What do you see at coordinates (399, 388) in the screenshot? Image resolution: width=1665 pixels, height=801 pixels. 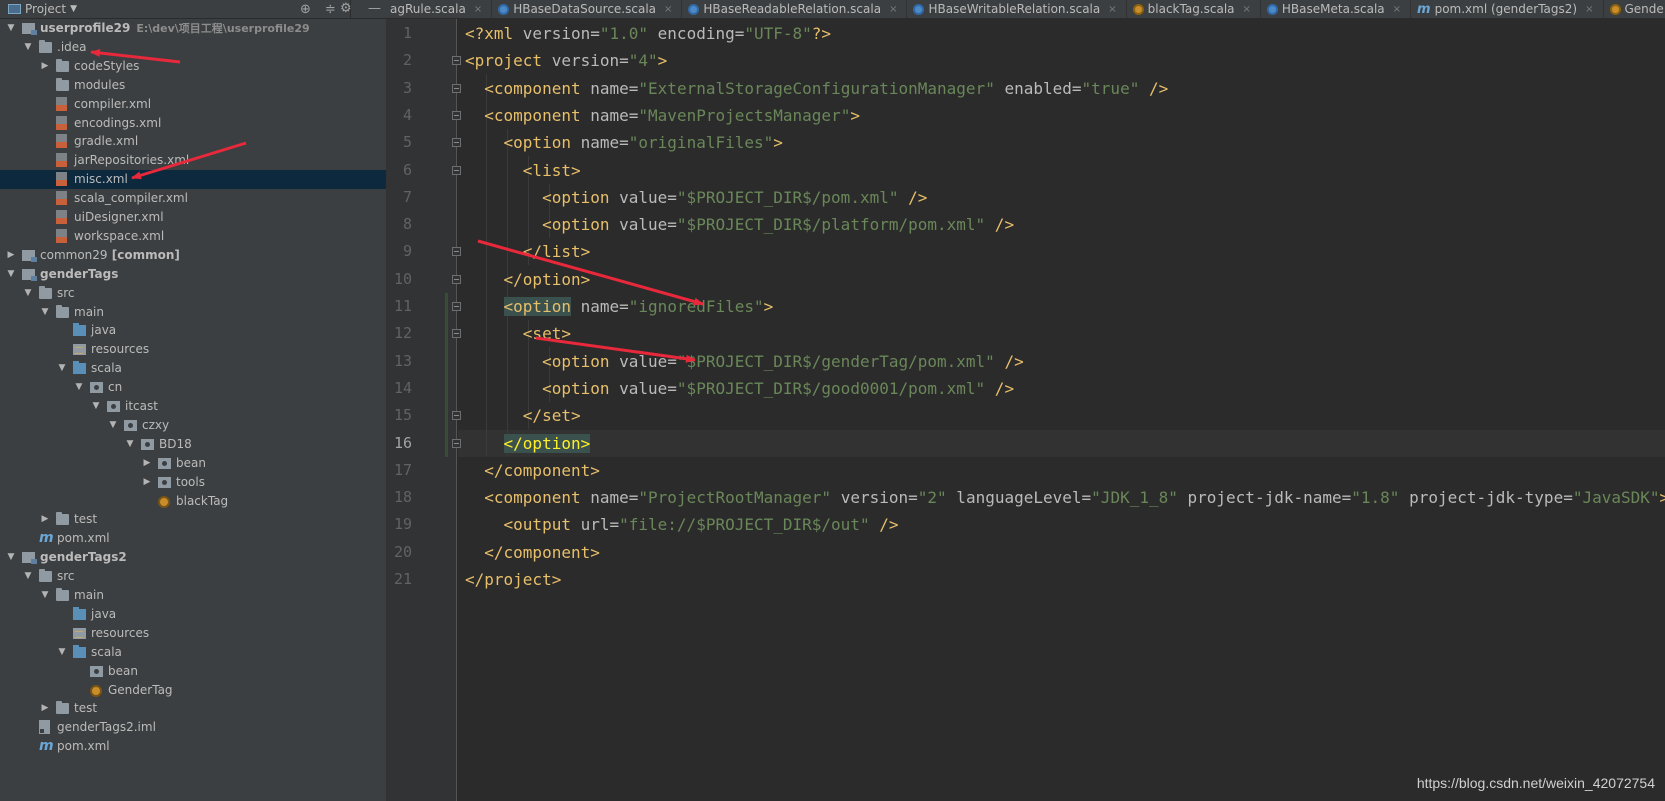 I see `line-number: 14` at bounding box center [399, 388].